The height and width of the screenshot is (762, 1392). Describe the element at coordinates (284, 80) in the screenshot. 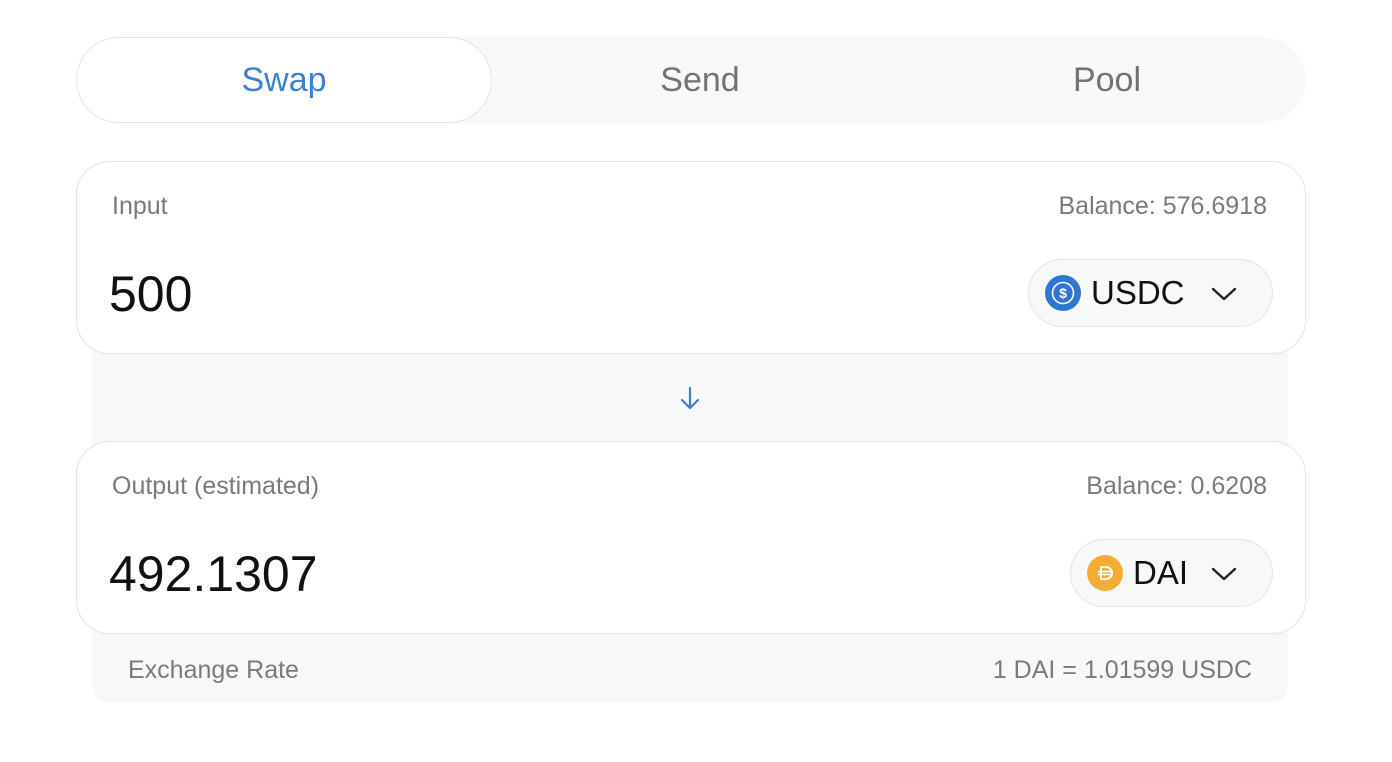

I see `tab-swap: Swap` at that location.